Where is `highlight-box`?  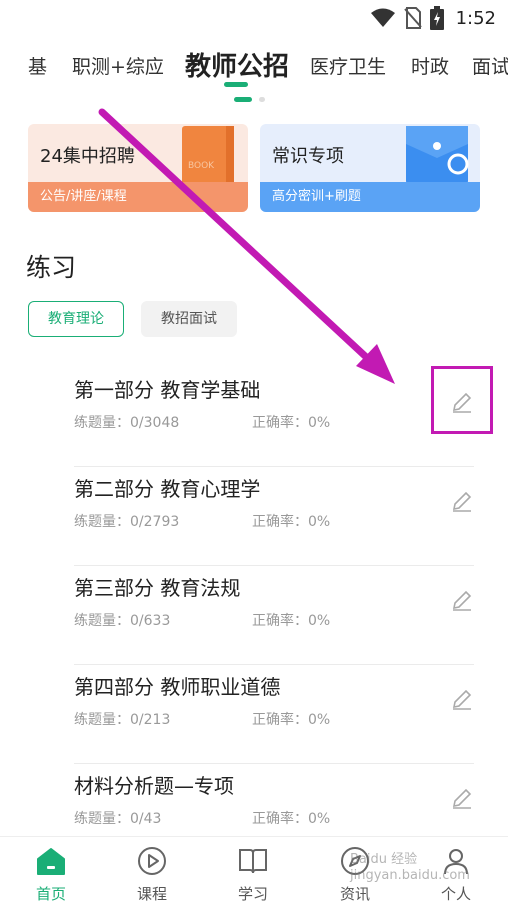 highlight-box is located at coordinates (462, 400).